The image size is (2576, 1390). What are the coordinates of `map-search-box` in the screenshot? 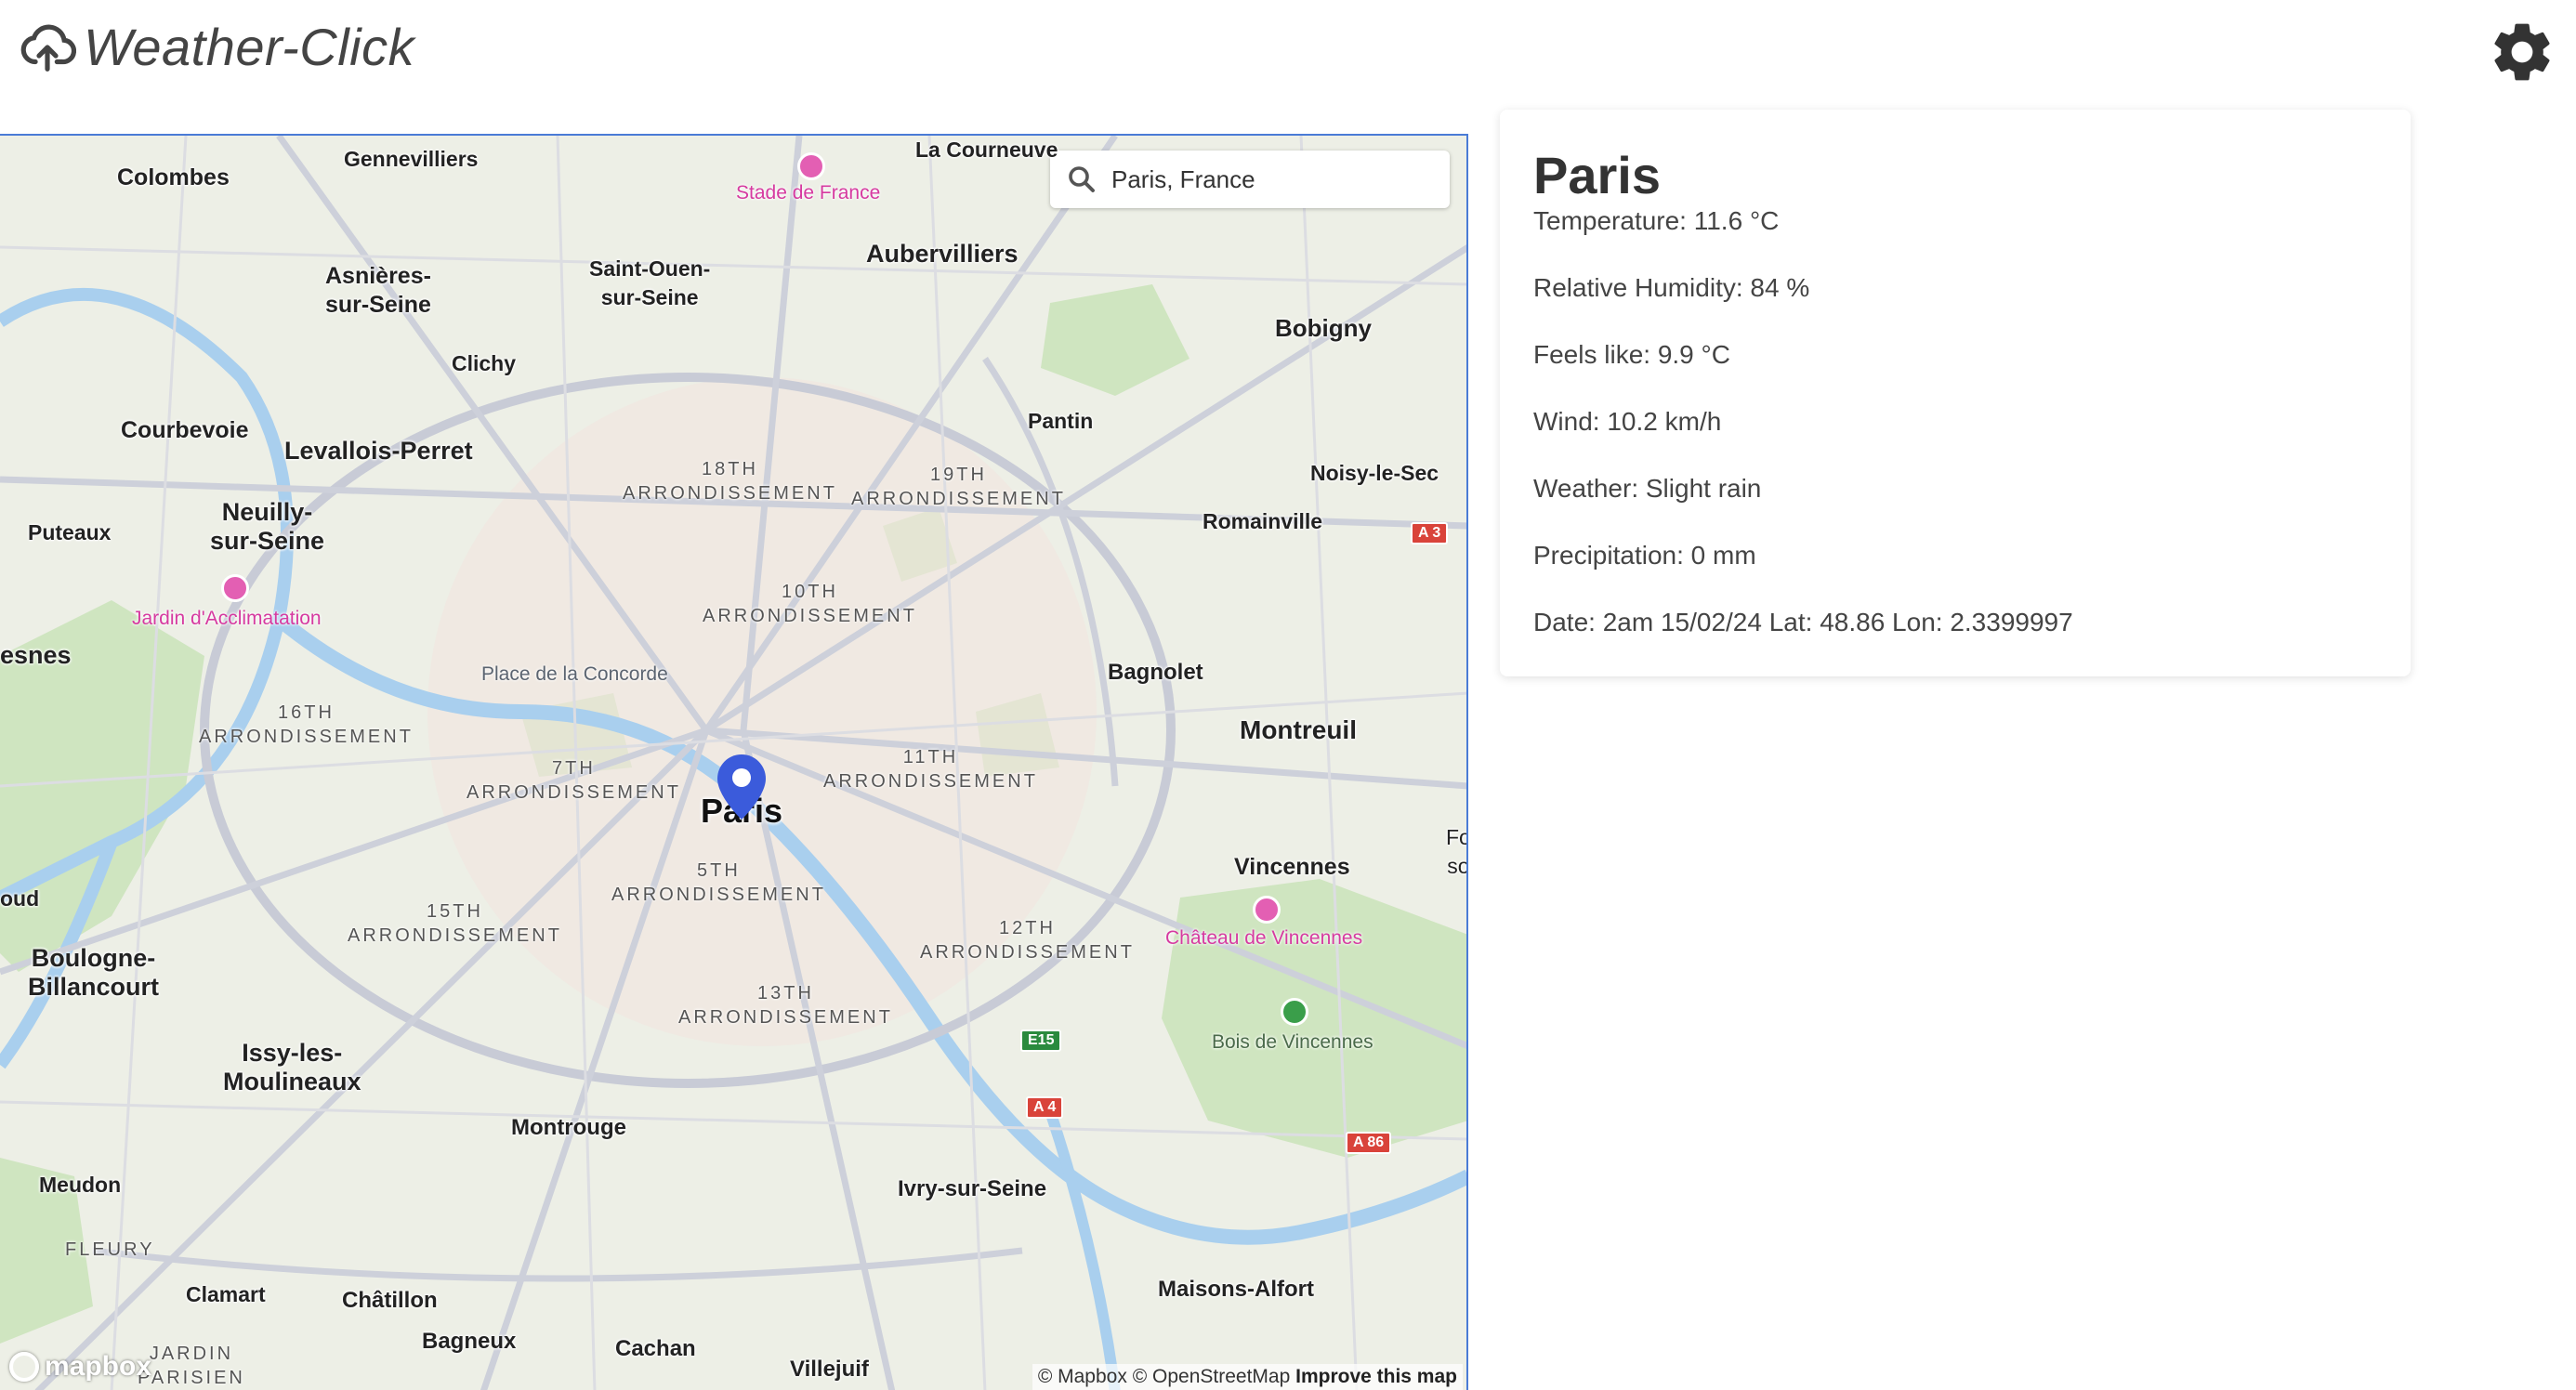 It's located at (1250, 179).